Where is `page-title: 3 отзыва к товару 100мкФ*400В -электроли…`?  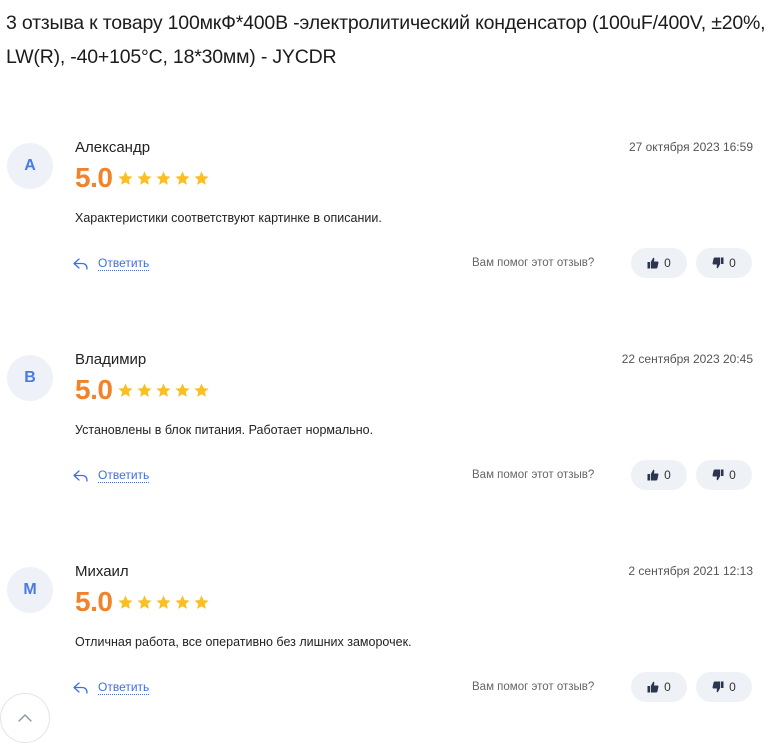
page-title: 3 отзыва к товару 100мкФ*400В -электроли… is located at coordinates (386, 40).